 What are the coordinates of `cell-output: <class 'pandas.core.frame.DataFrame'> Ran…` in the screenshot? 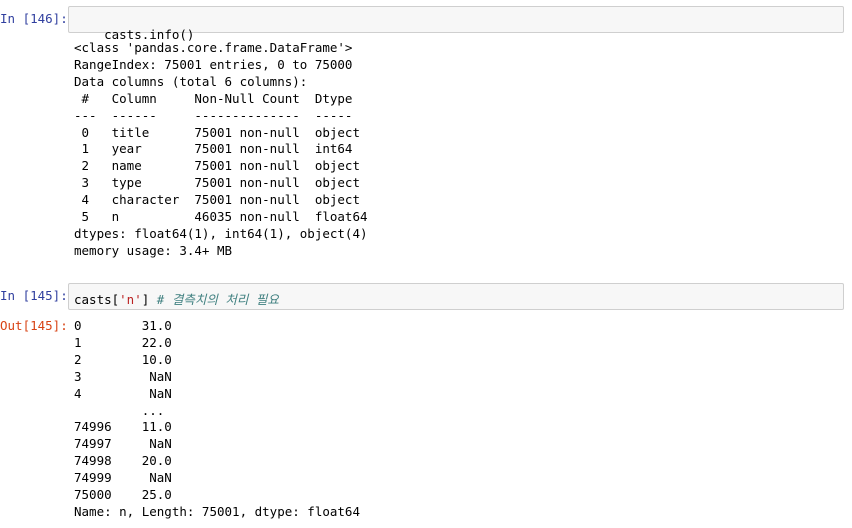 It's located at (221, 150).